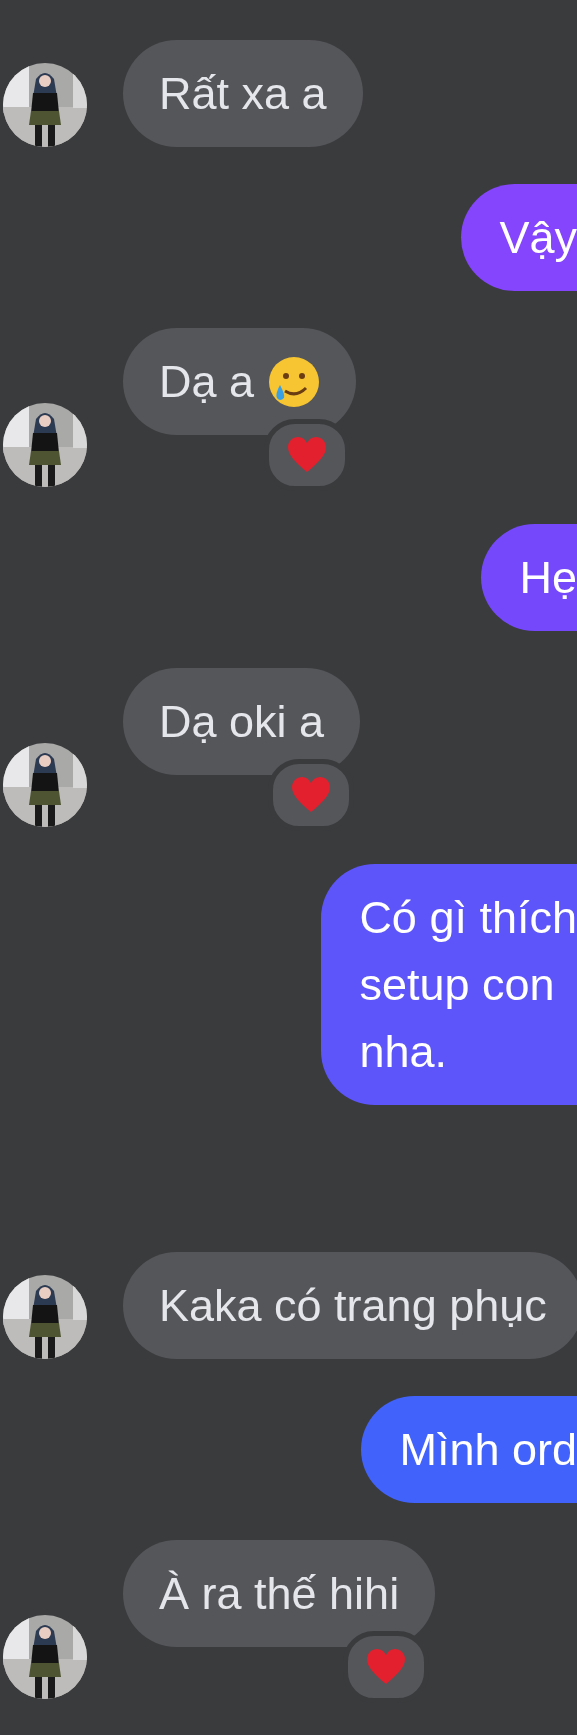  Describe the element at coordinates (538, 238) in the screenshot. I see `message-text: Vậy` at that location.